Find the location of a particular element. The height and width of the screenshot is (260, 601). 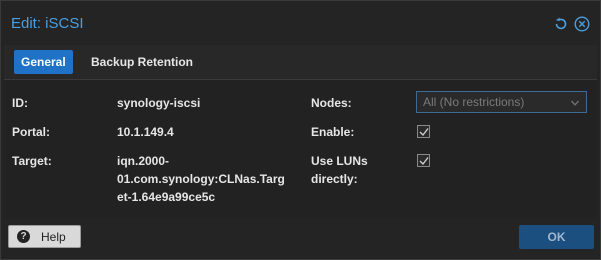

ok-button: OK is located at coordinates (556, 237).